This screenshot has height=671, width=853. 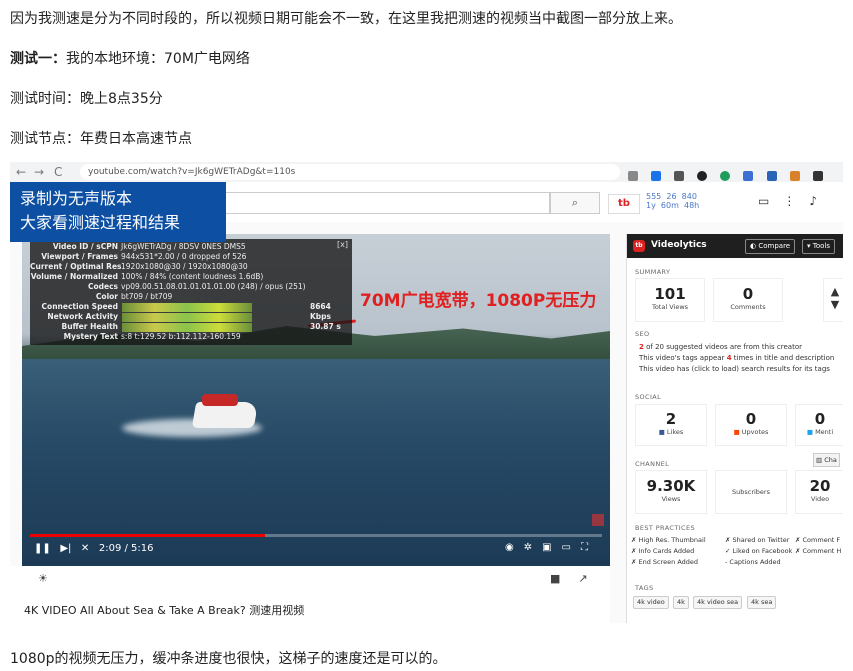 What do you see at coordinates (818, 246) in the screenshot?
I see `tools-button: ▾ Tools` at bounding box center [818, 246].